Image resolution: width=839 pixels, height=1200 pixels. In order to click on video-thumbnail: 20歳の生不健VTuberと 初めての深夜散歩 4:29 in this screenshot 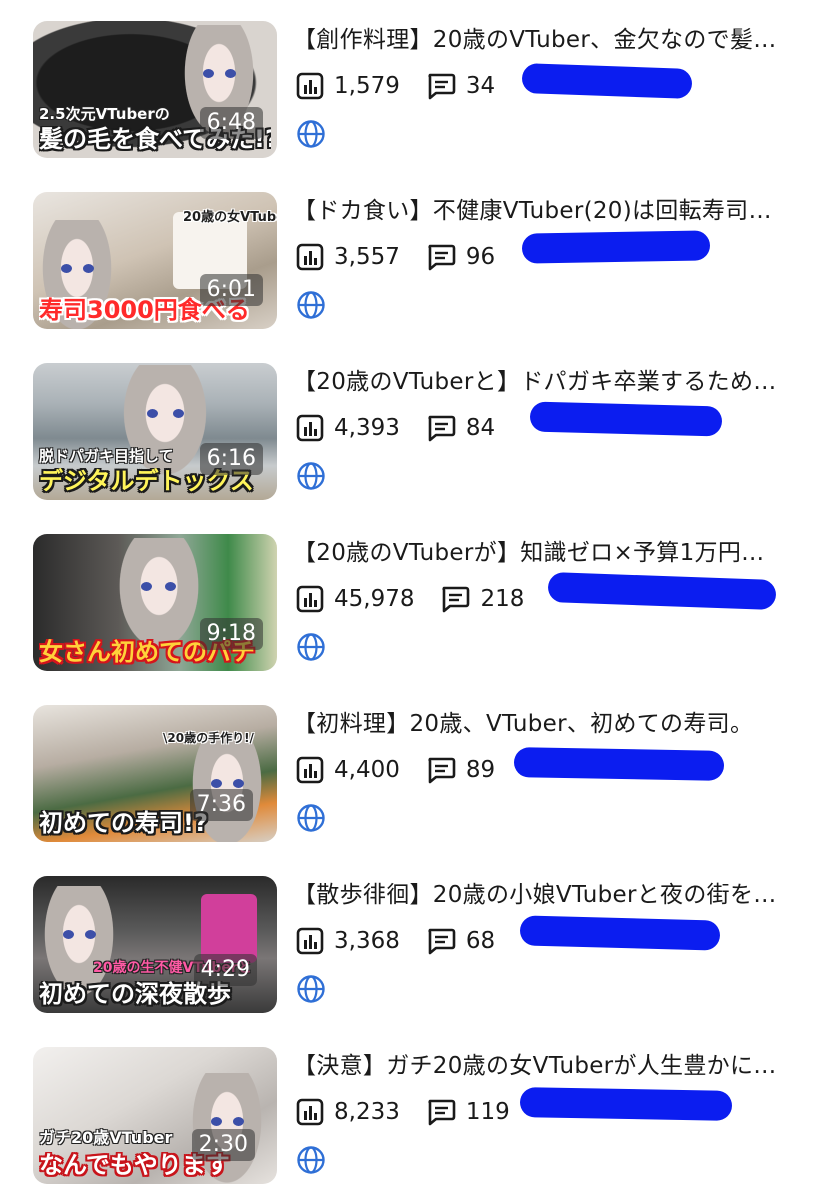, I will do `click(155, 944)`.